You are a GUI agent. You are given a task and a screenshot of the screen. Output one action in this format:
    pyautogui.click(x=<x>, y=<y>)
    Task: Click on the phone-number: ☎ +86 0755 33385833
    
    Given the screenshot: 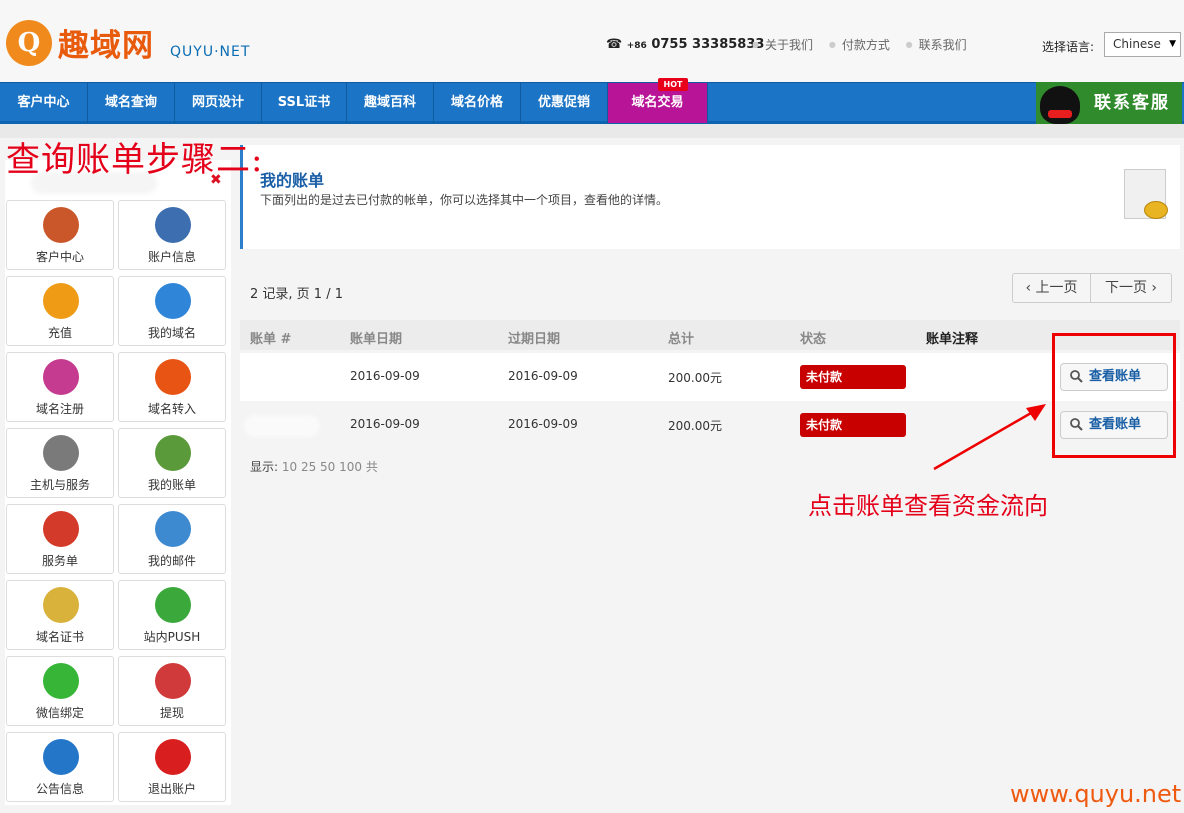 What is the action you would take?
    pyautogui.click(x=685, y=44)
    